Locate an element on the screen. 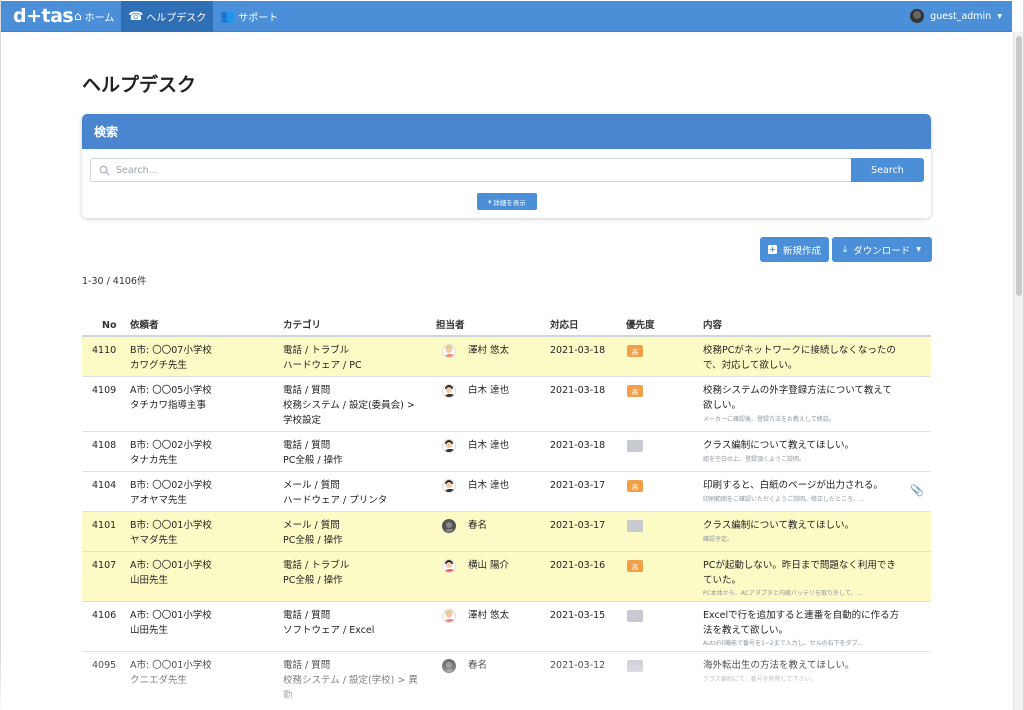  col-header-date: 対応日 is located at coordinates (564, 325).